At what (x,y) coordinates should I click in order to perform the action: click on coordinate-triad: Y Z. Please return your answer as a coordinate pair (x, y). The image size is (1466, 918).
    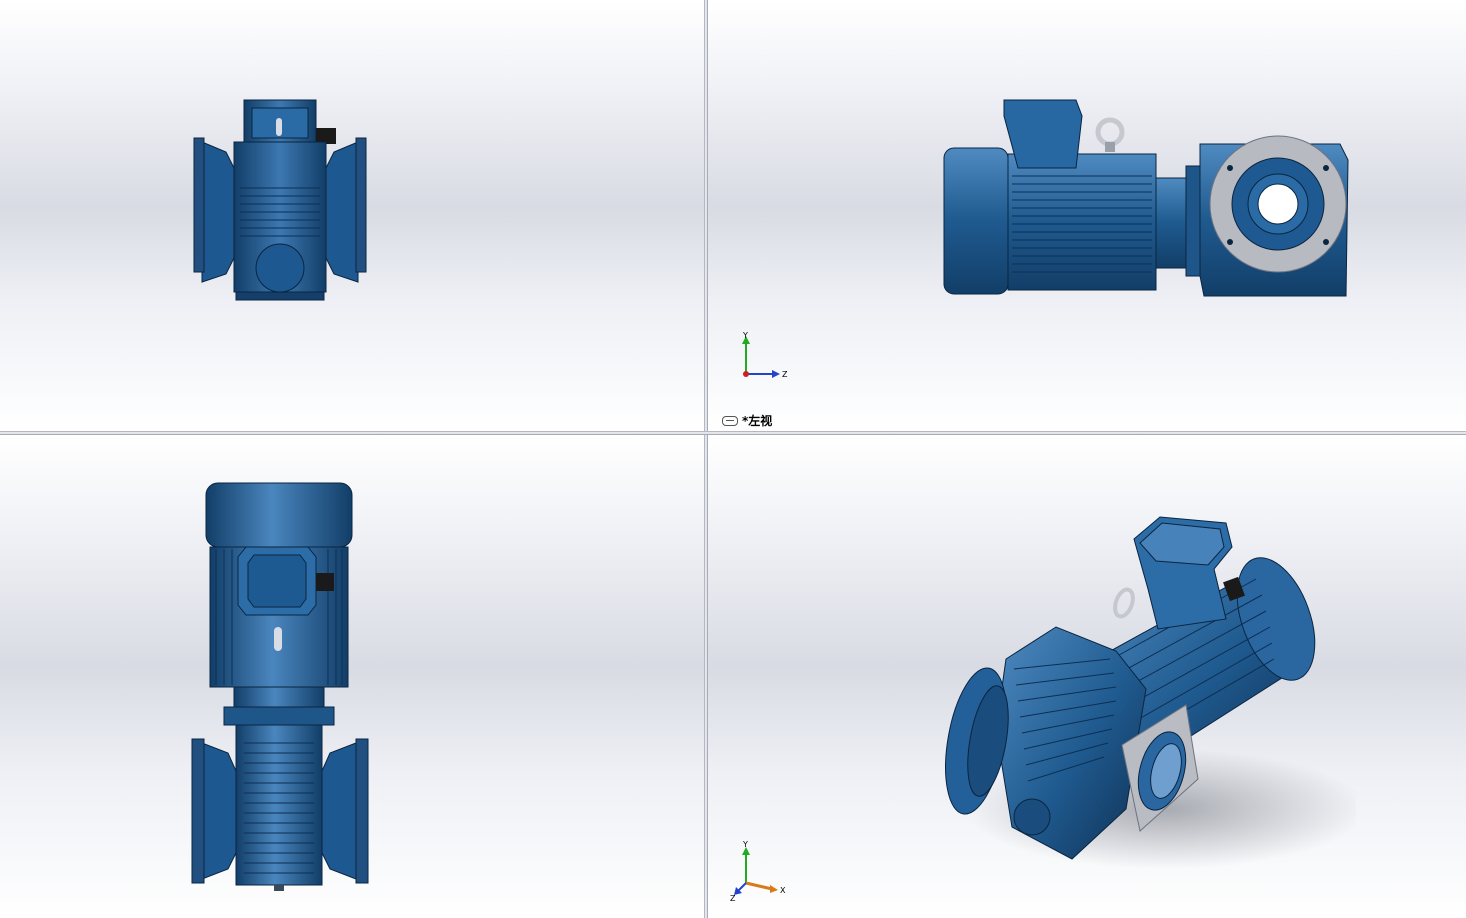
    Looking at the image, I should click on (765, 355).